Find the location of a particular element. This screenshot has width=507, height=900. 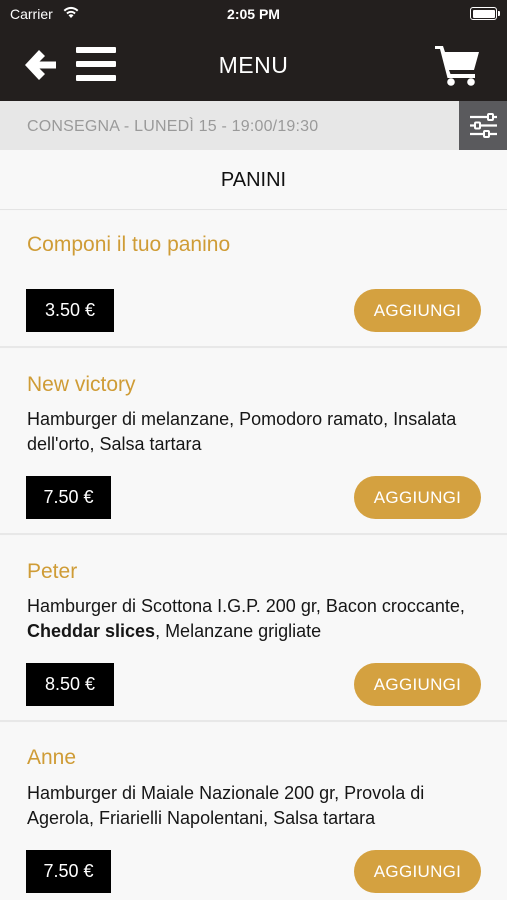

item-description-highlight: Cheddar slices is located at coordinates (91, 631).